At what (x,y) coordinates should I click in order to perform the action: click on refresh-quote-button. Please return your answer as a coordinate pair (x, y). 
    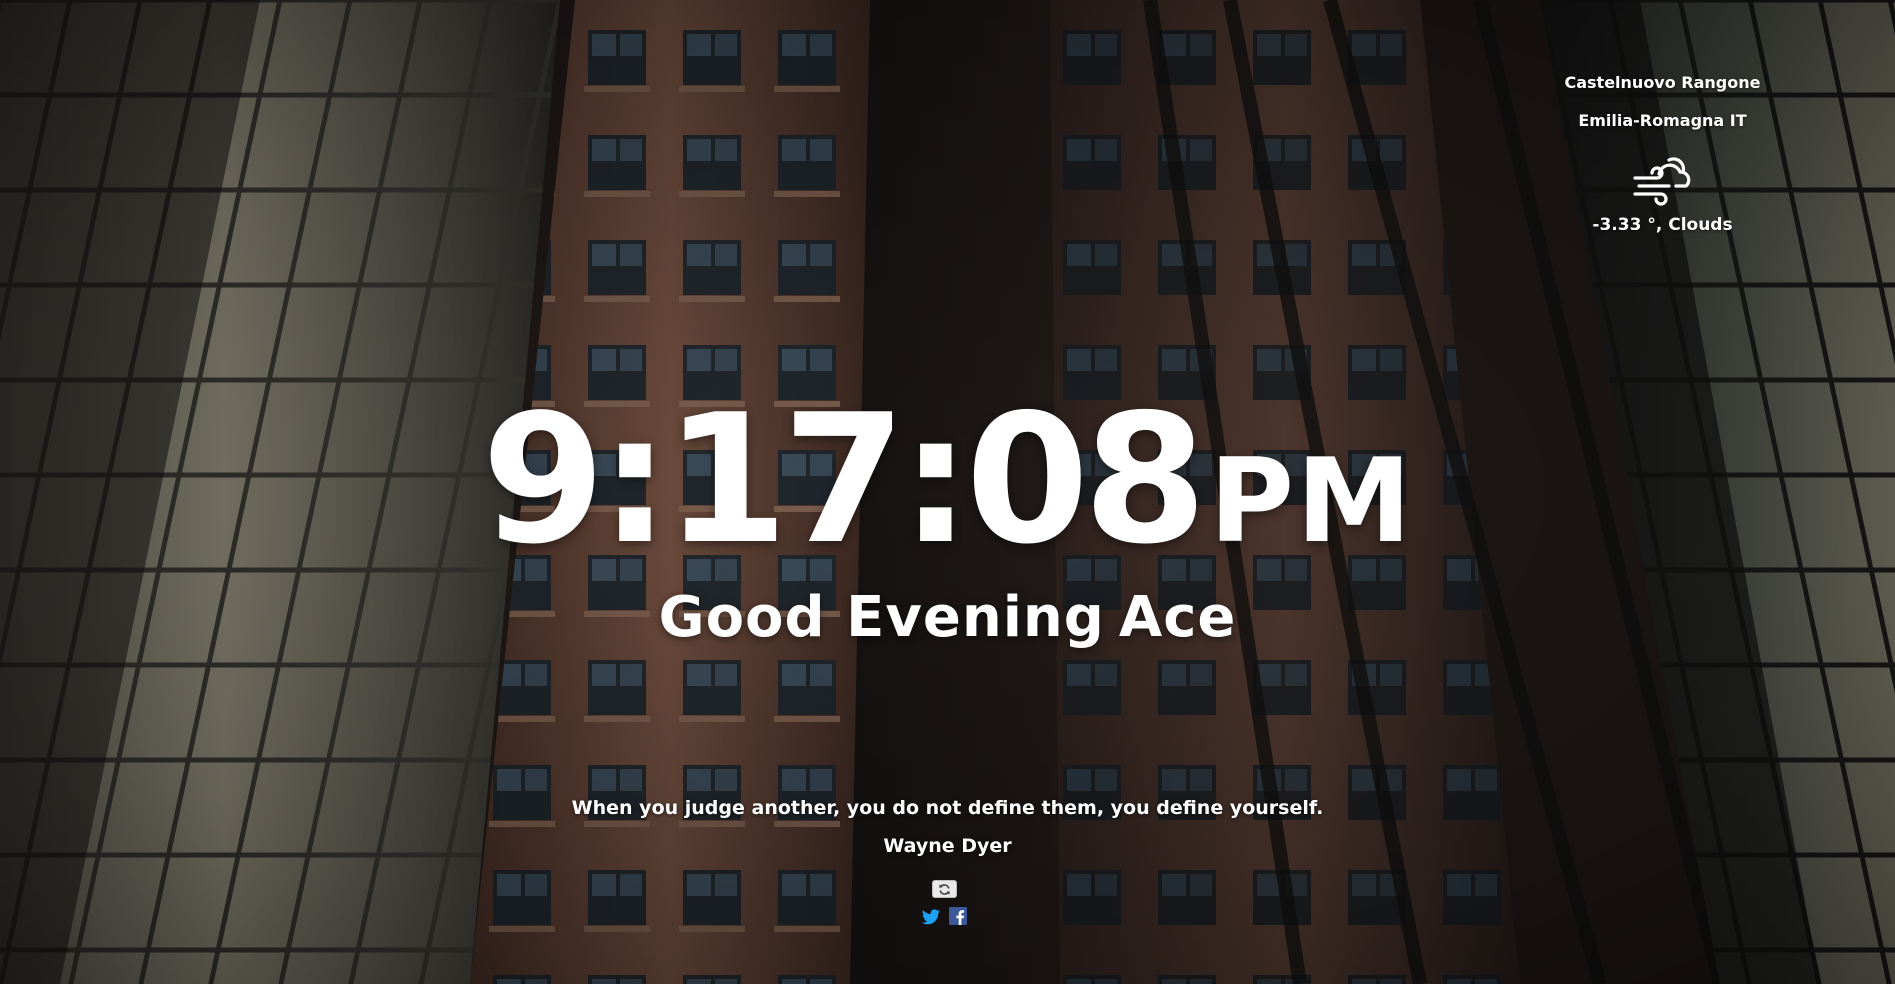
    Looking at the image, I should click on (944, 889).